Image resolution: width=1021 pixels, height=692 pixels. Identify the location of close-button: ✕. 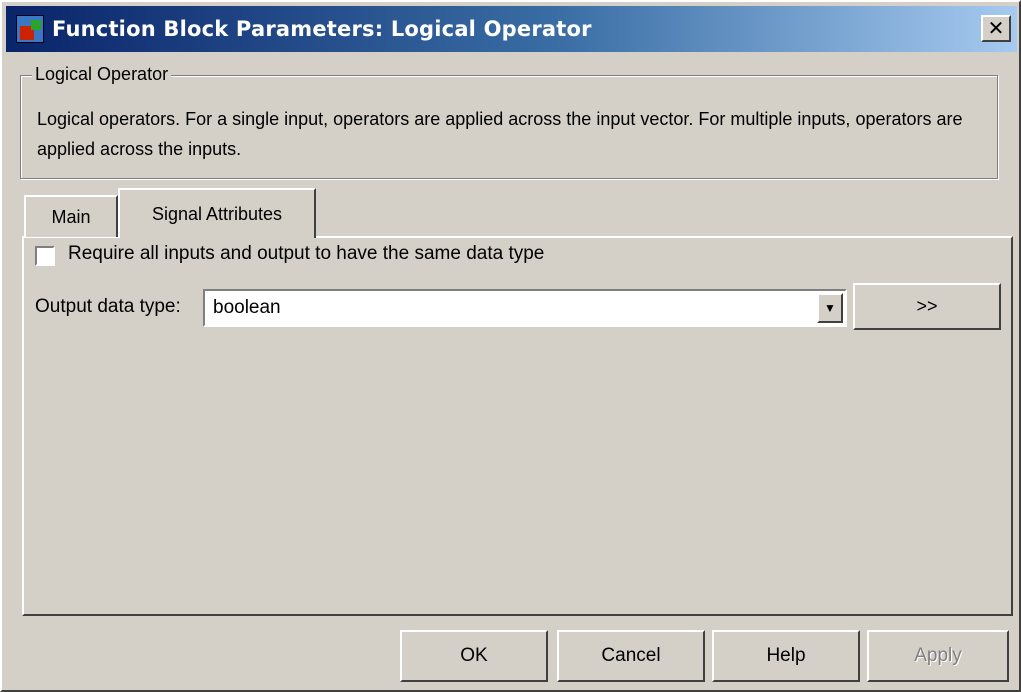
(996, 28).